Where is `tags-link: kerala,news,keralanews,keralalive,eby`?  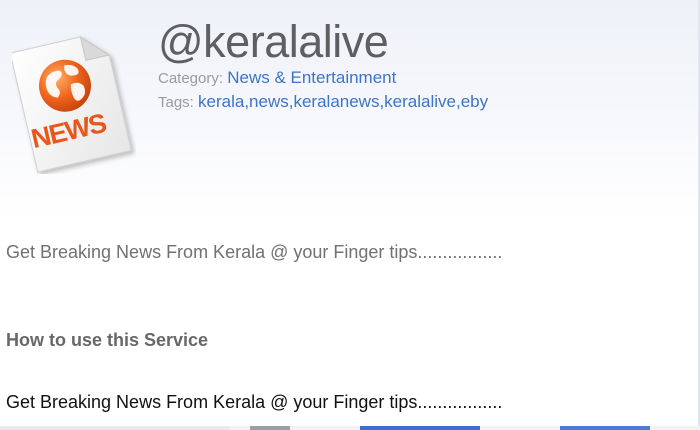
tags-link: kerala,news,keralanews,keralalive,eby is located at coordinates (343, 101).